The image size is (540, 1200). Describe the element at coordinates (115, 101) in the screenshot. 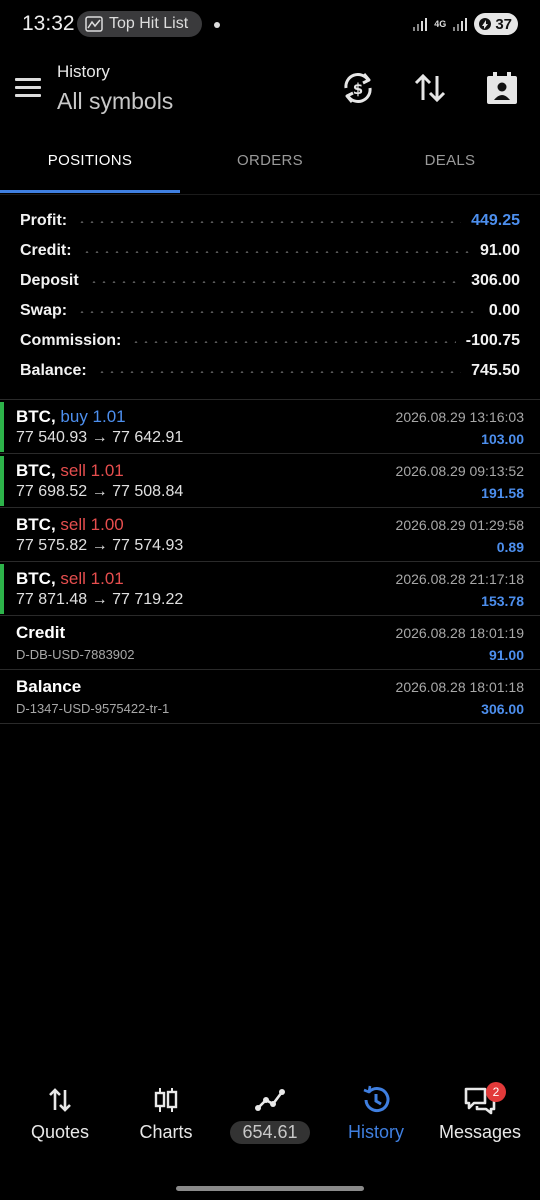

I see `symbol-filter: All symbols` at that location.